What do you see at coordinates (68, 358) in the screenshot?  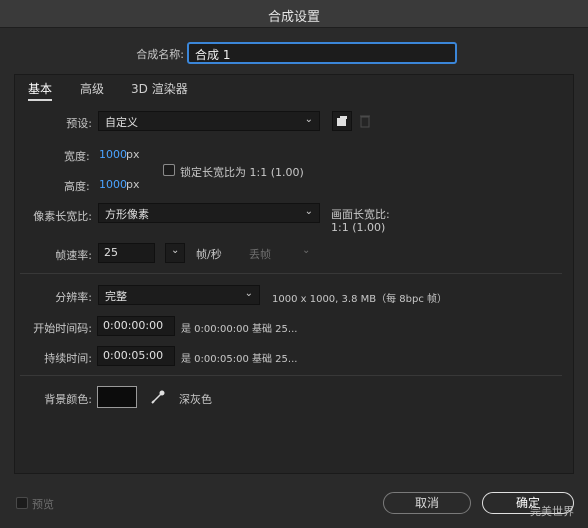 I see `duration-label: 持续时间:` at bounding box center [68, 358].